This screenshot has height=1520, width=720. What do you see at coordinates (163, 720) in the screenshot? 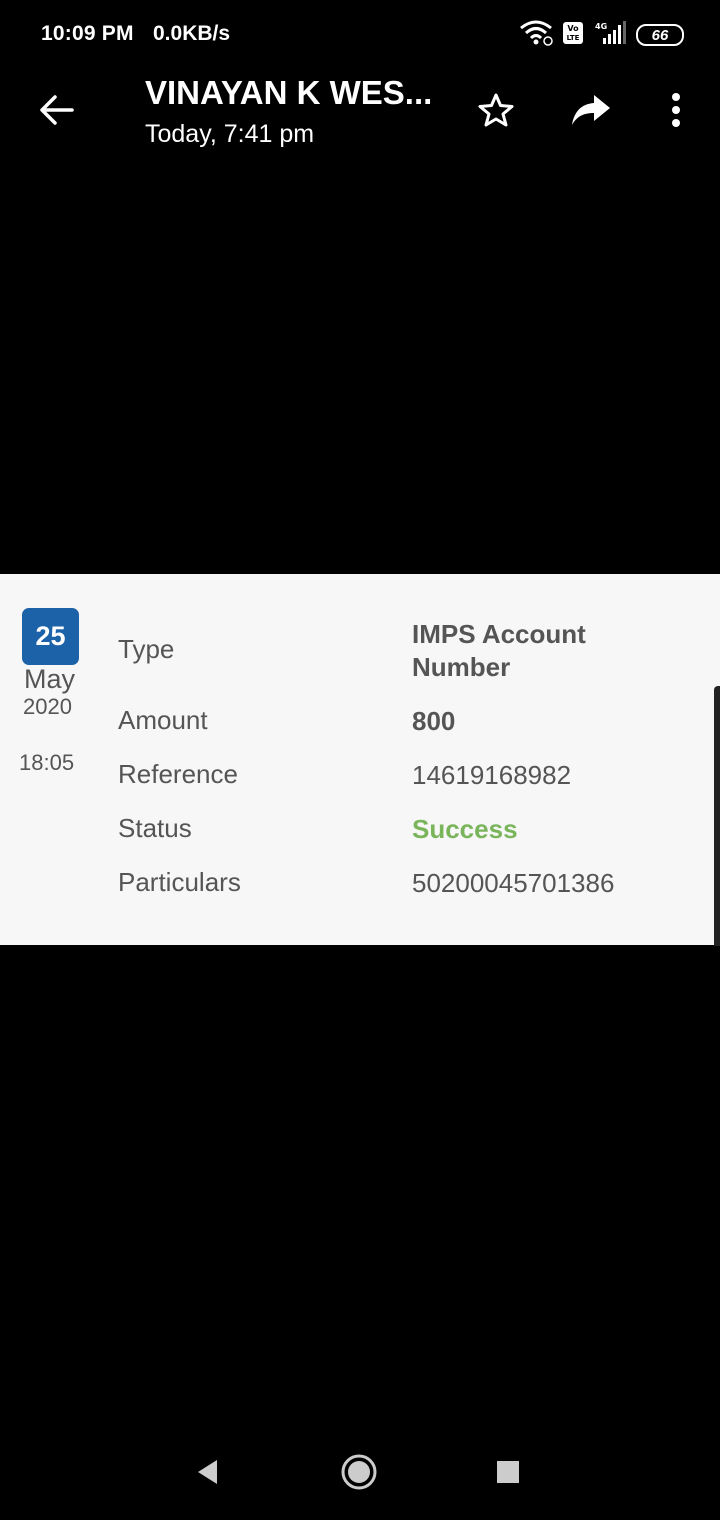
I see `amount-label: Amount` at bounding box center [163, 720].